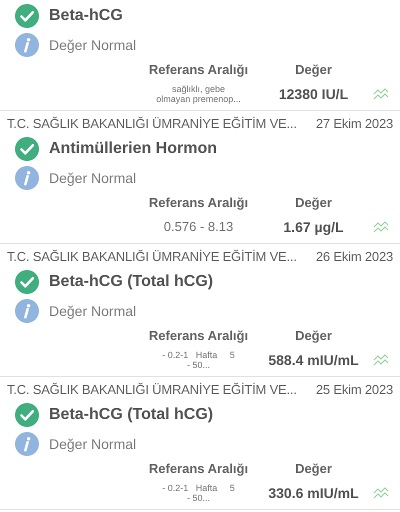  What do you see at coordinates (133, 149) in the screenshot?
I see `test-title: Antimüllerien Hormon` at bounding box center [133, 149].